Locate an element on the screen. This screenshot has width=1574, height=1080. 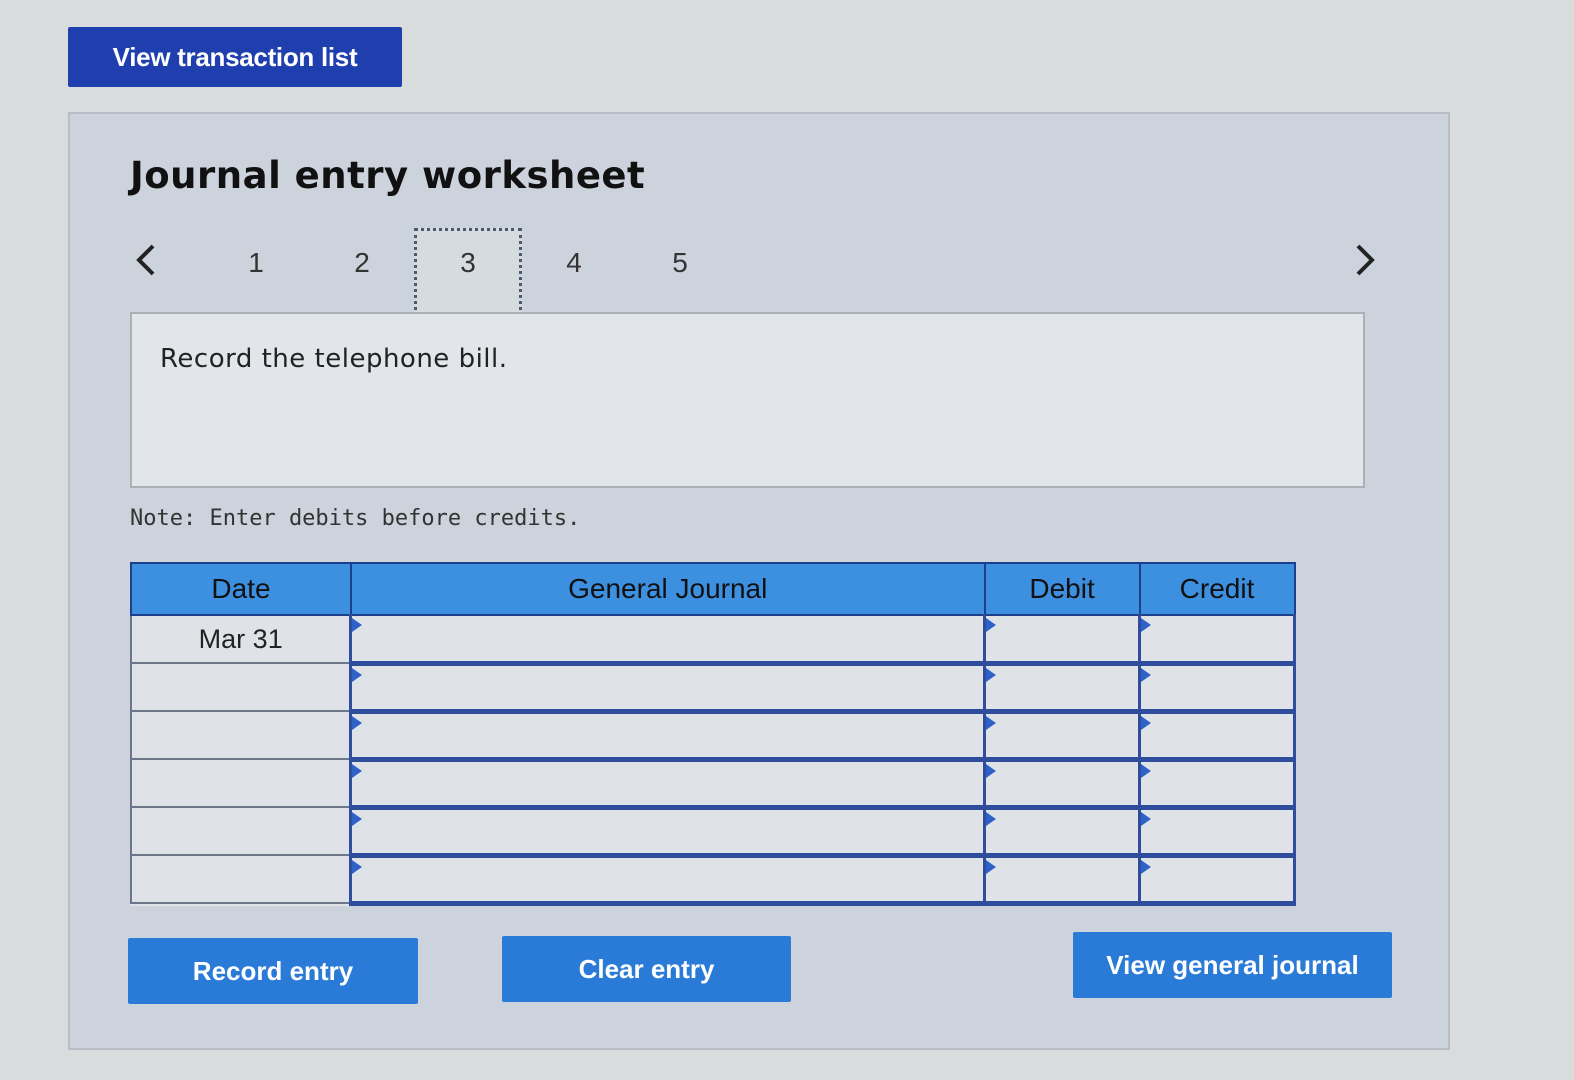
step-tab-4: 4 is located at coordinates (574, 272).